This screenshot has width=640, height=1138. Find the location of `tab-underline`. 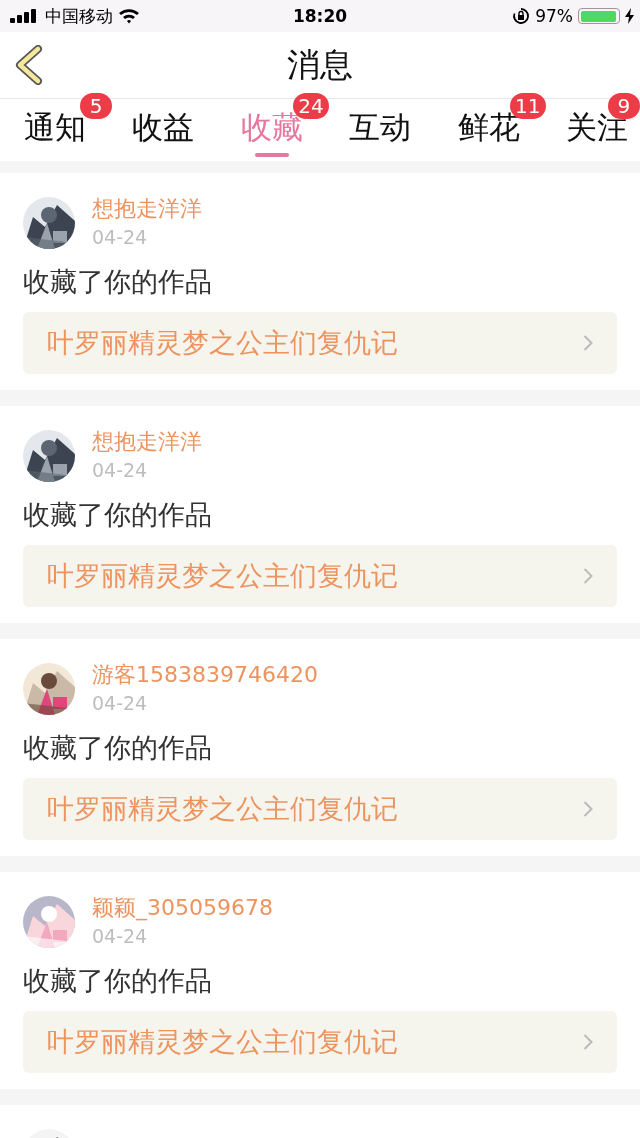

tab-underline is located at coordinates (271, 155).